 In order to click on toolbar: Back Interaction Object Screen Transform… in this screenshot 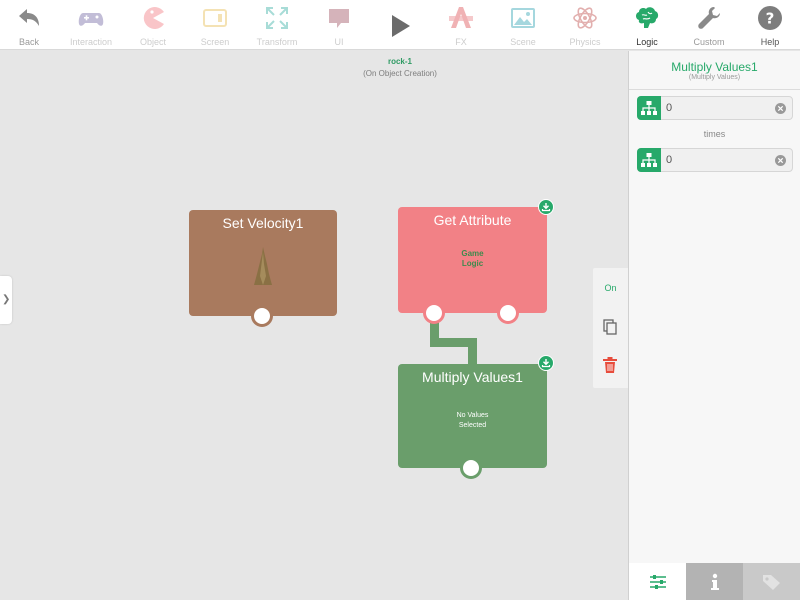, I will do `click(400, 25)`.